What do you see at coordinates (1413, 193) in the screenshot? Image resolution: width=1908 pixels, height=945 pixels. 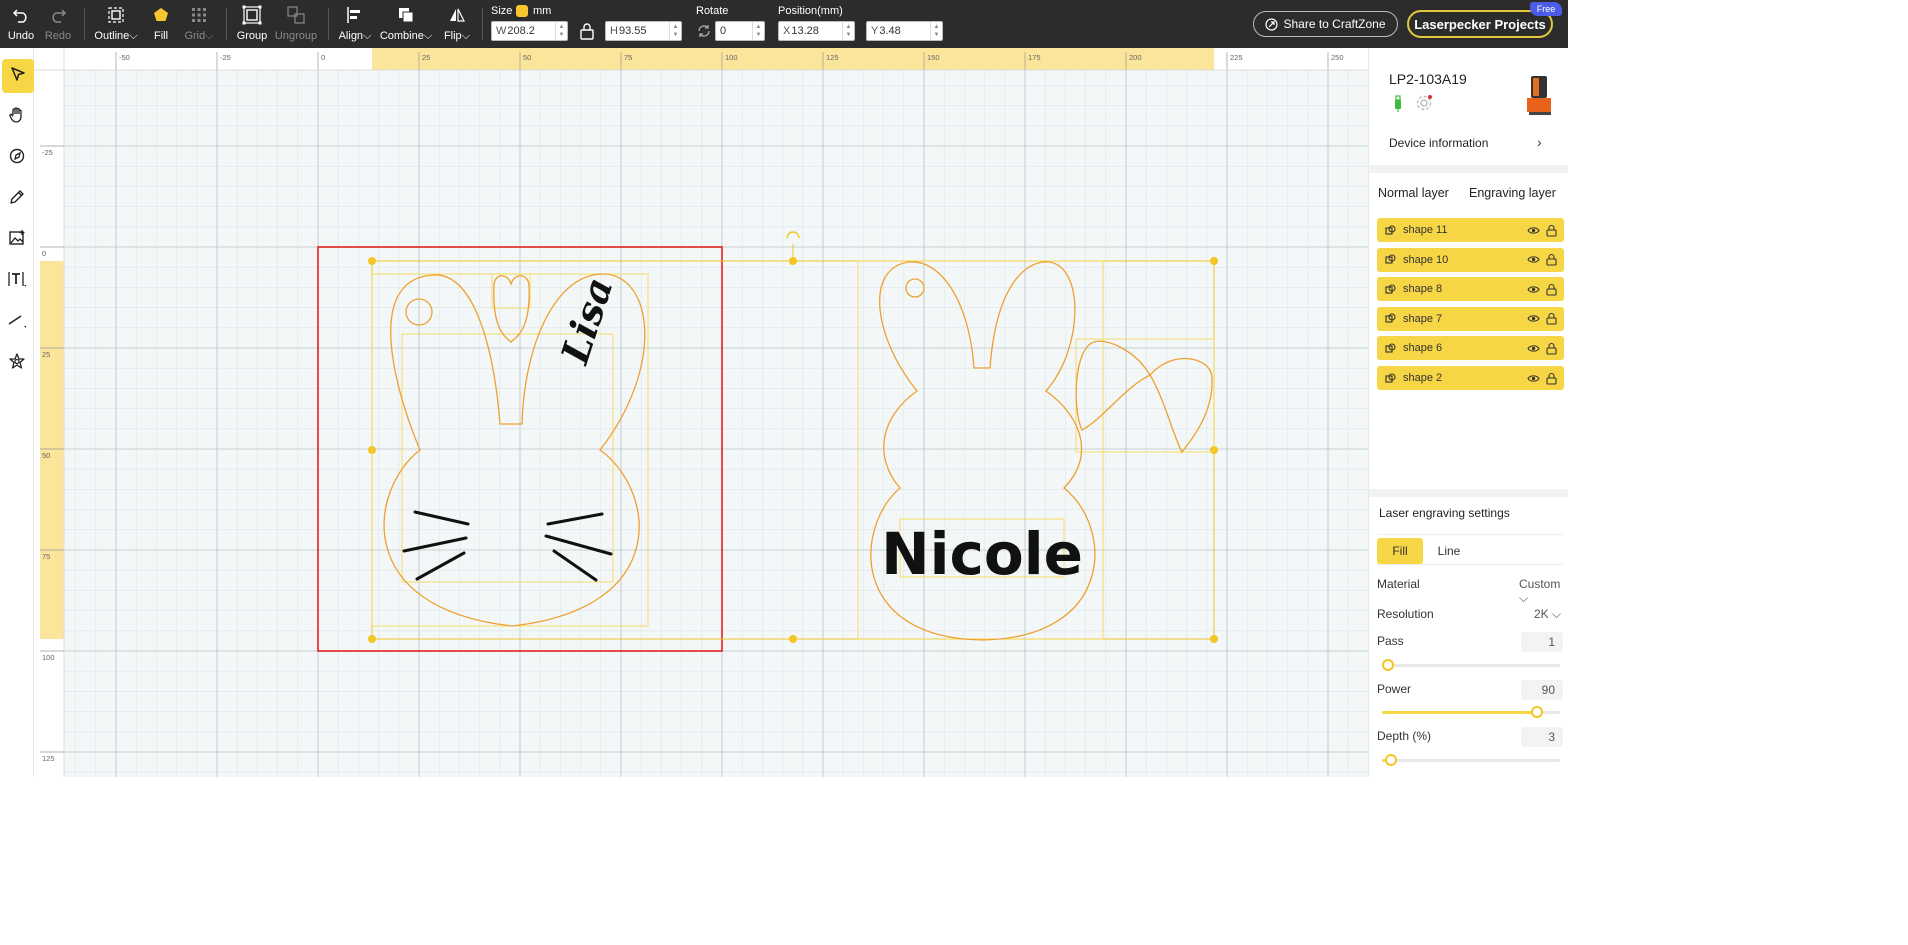 I see `tab-normal-layer: Normal layer` at bounding box center [1413, 193].